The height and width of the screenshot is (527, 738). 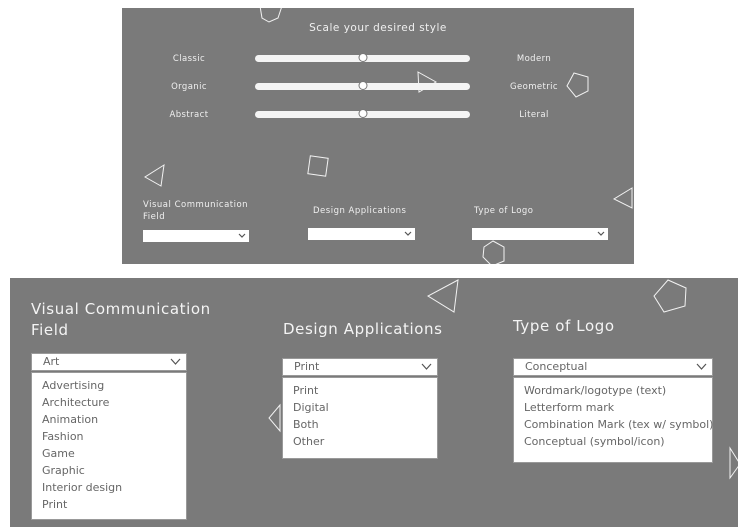 What do you see at coordinates (493, 252) in the screenshot?
I see `pentagon-decoration-bottom` at bounding box center [493, 252].